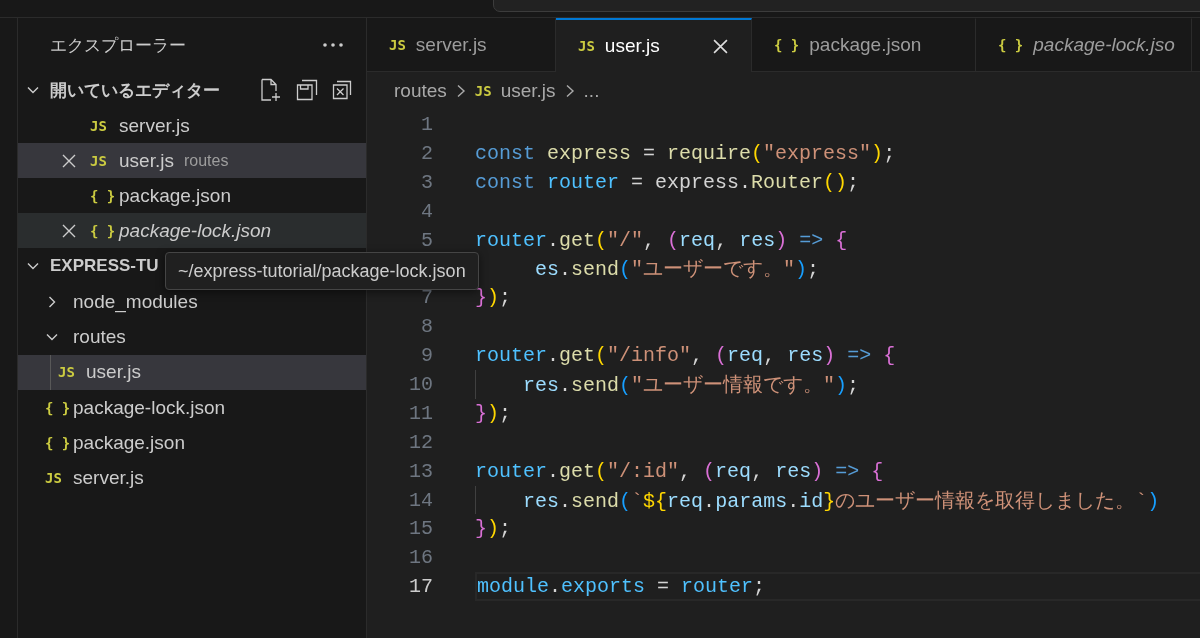 The height and width of the screenshot is (638, 1200). What do you see at coordinates (667, 182) in the screenshot?
I see `code-line: const router = express.Router();` at bounding box center [667, 182].